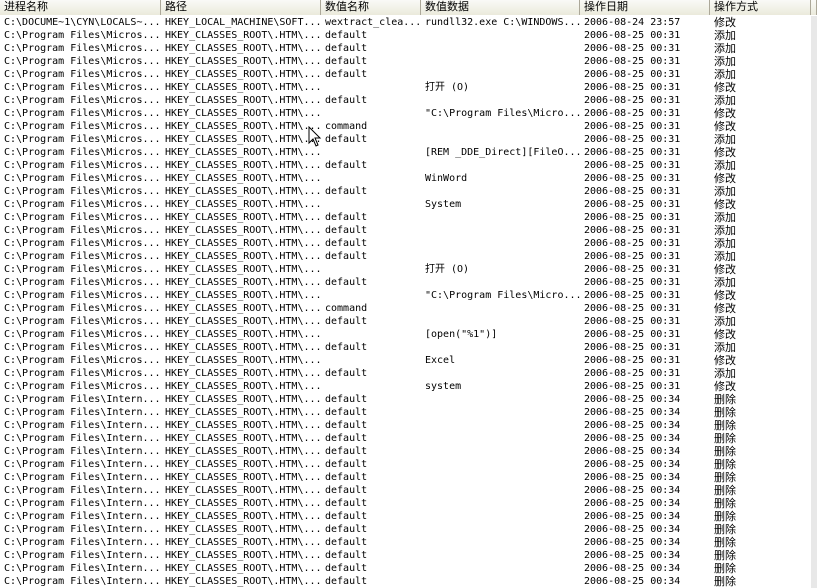 The width and height of the screenshot is (817, 588). I want to click on value-name-cell, so click(371, 204).